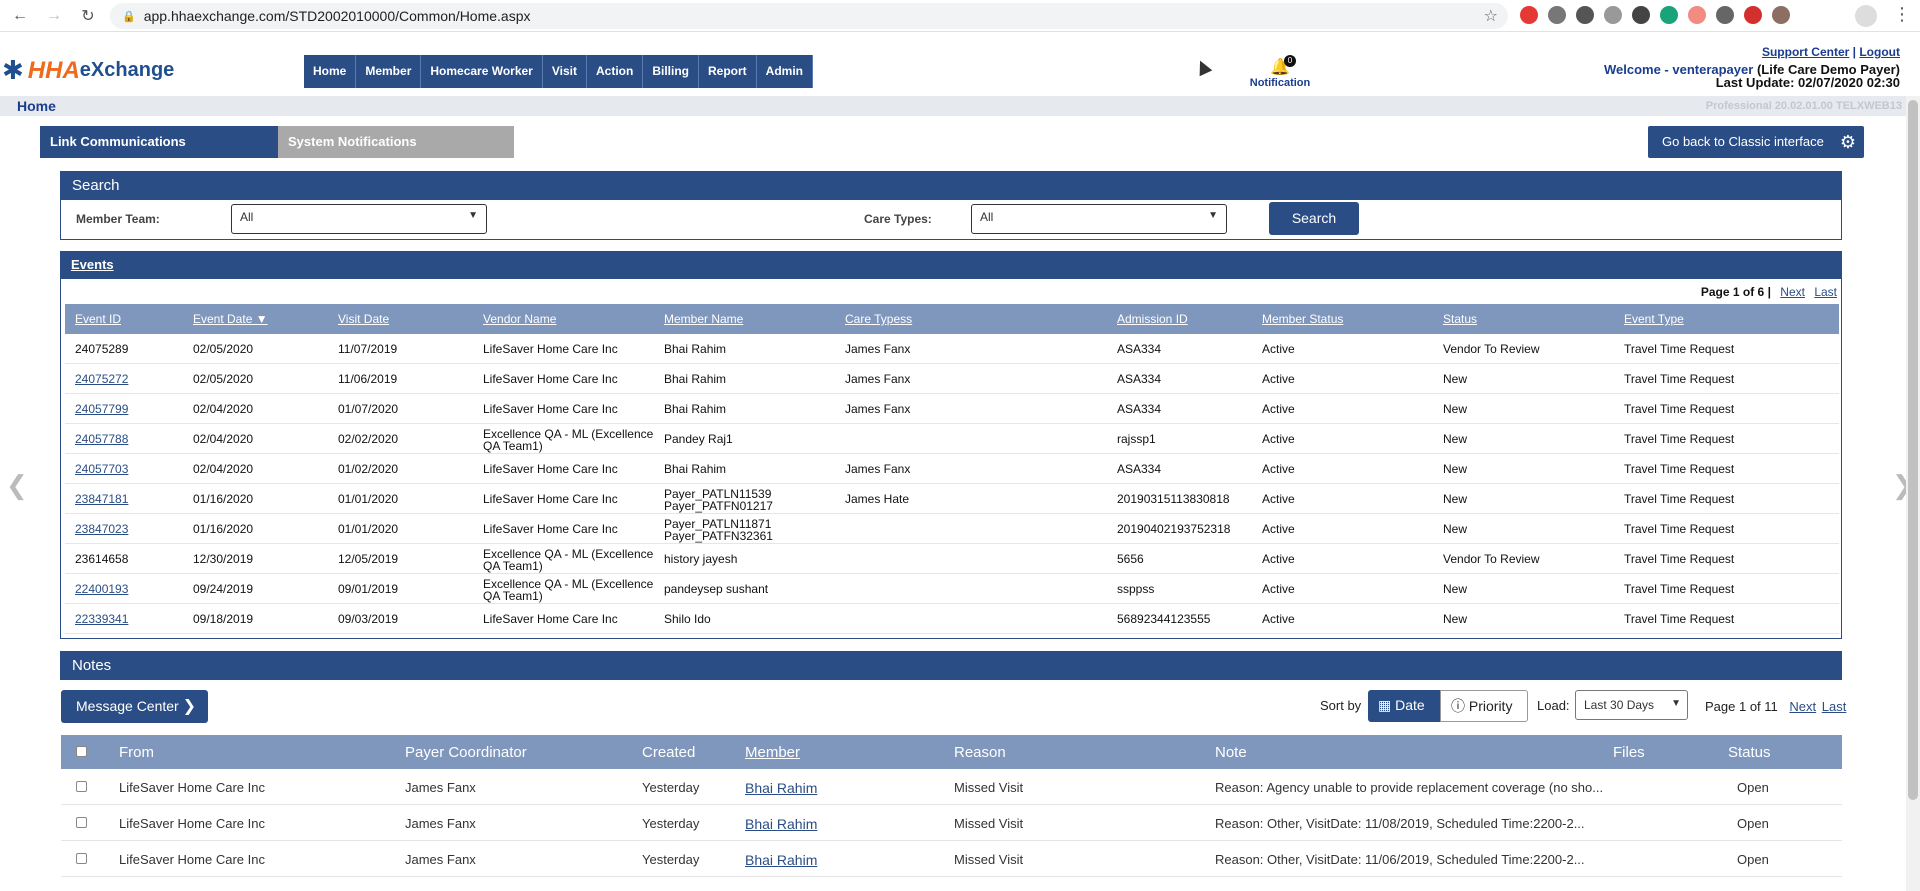  I want to click on page-scrollbar-thumb, so click(1913, 450).